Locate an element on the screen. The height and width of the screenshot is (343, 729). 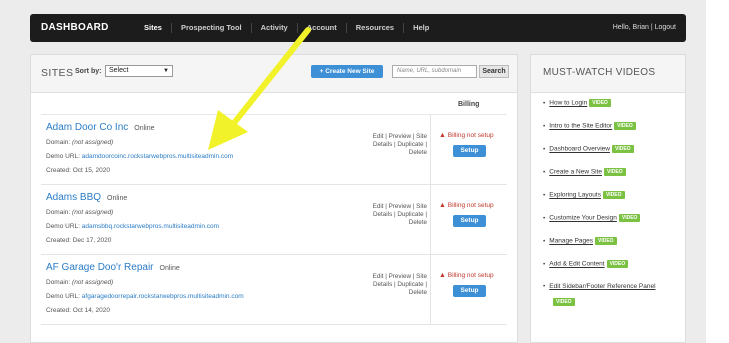
chevron-down-icon: ▼ is located at coordinates (166, 71).